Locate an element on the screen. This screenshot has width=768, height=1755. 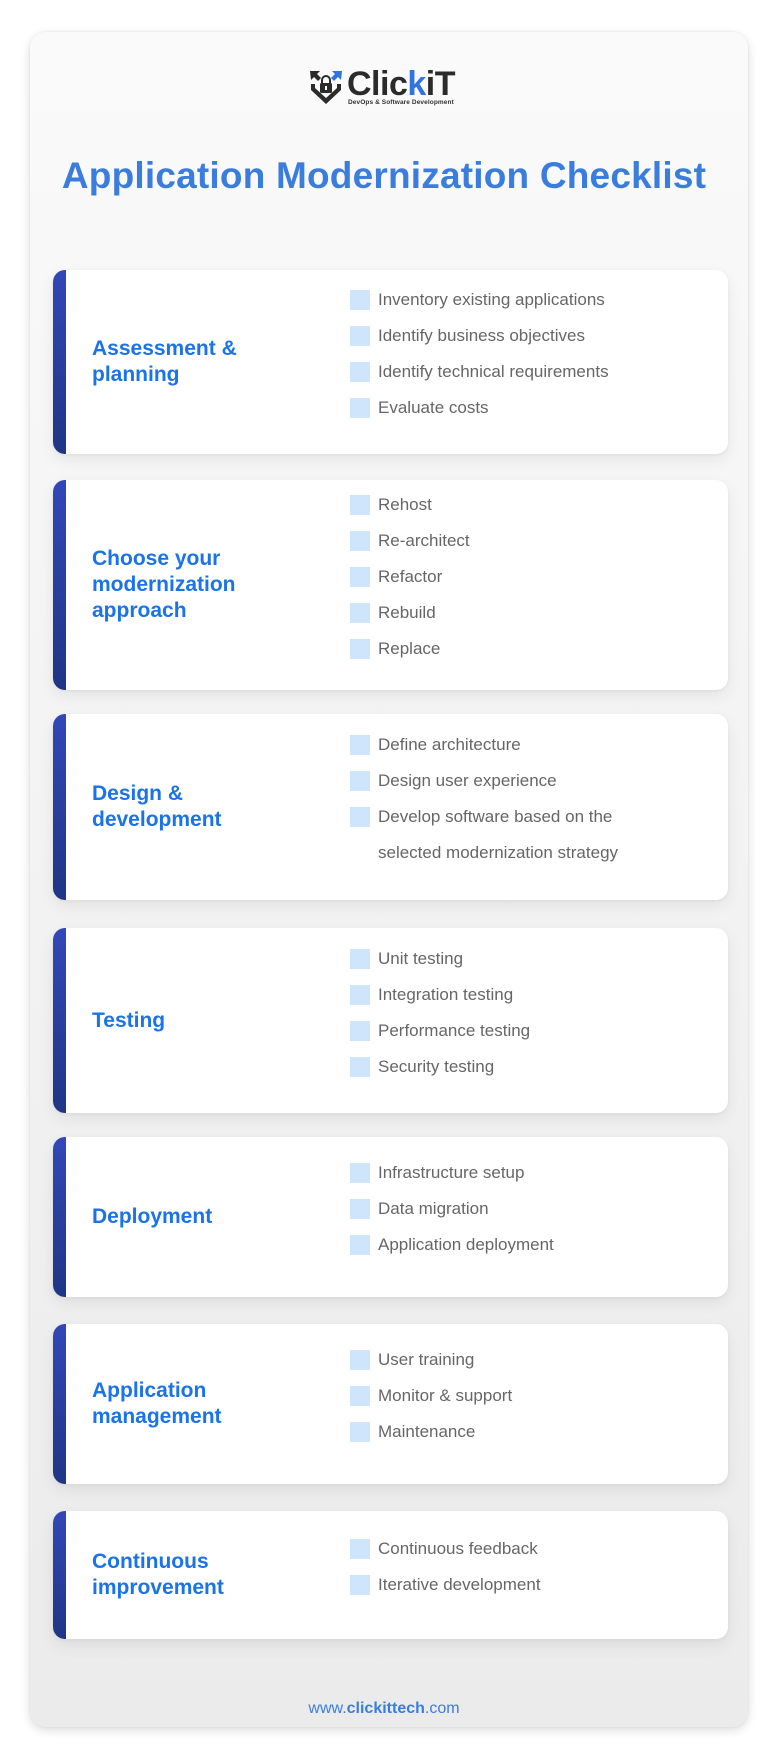
checklist-item: Iterative development is located at coordinates (509, 1593).